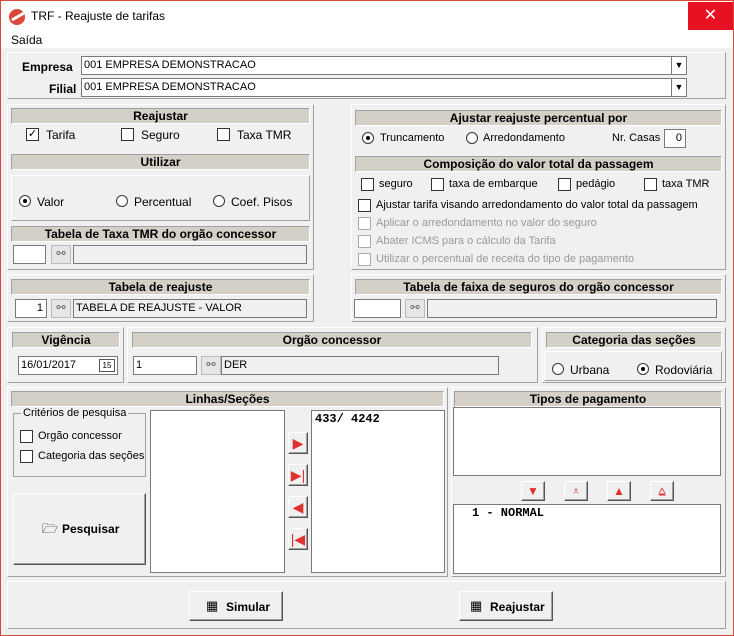 Image resolution: width=734 pixels, height=636 pixels. What do you see at coordinates (686, 184) in the screenshot?
I see `comp-taxa-tmr-label: taxa TMR` at bounding box center [686, 184].